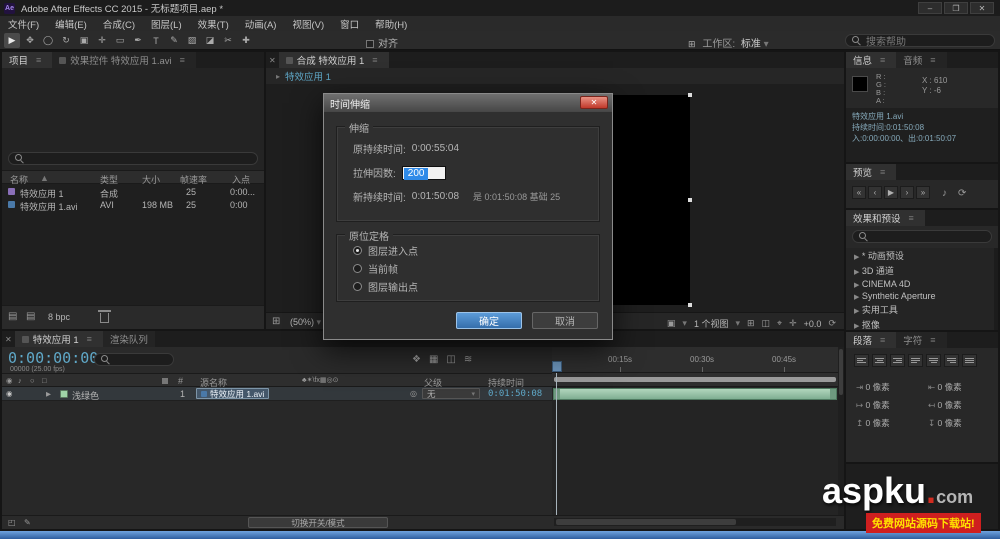 The height and width of the screenshot is (539, 1000). What do you see at coordinates (357, 250) in the screenshot?
I see `radio-selected-icon` at bounding box center [357, 250].